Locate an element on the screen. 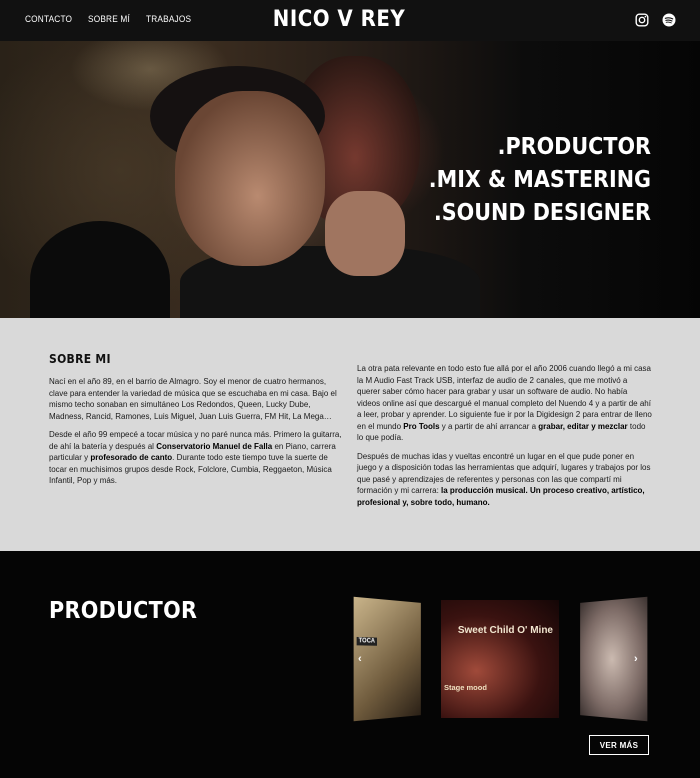  carousel-prev-icon: ‹ is located at coordinates (360, 659).